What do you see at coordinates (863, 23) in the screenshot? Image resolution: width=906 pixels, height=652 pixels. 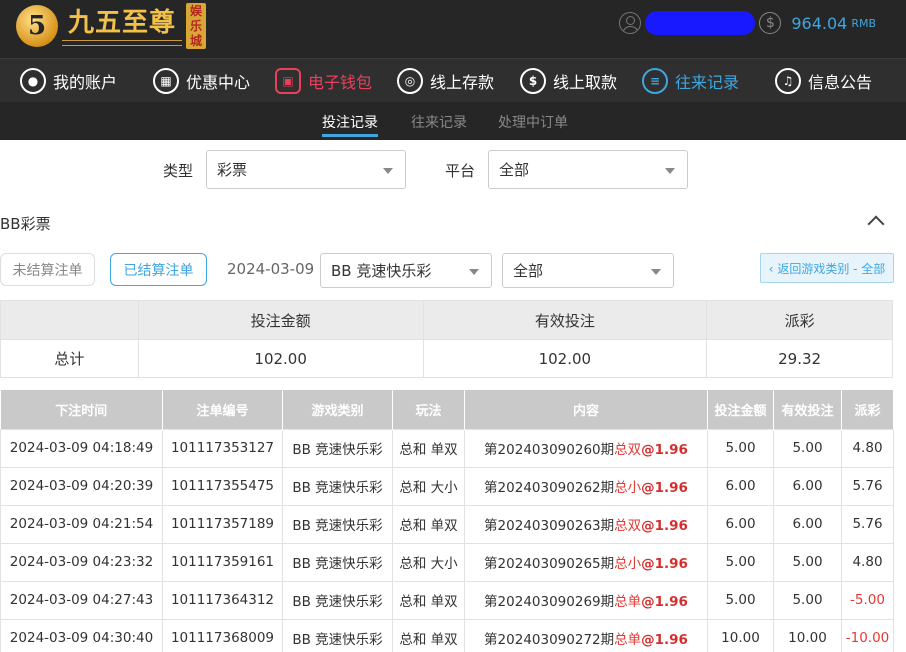 I see `balance-unit: RMB` at bounding box center [863, 23].